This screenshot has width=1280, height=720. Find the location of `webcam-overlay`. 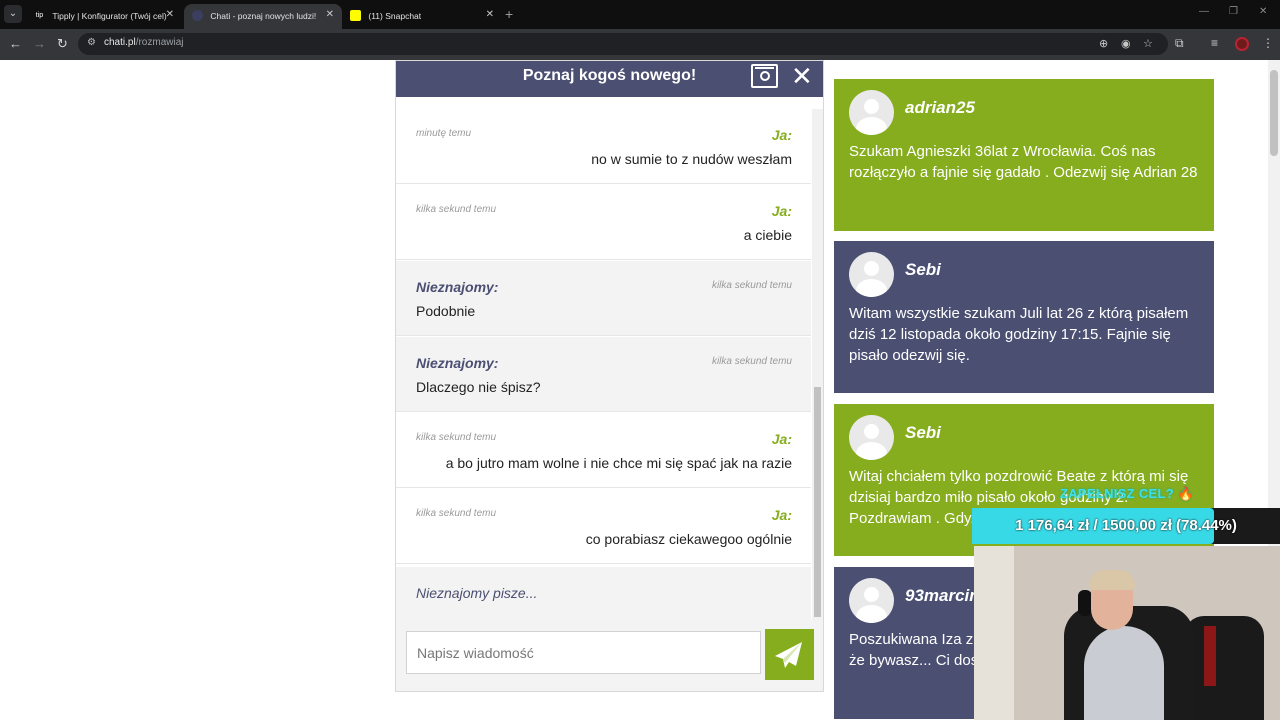

webcam-overlay is located at coordinates (1127, 633).